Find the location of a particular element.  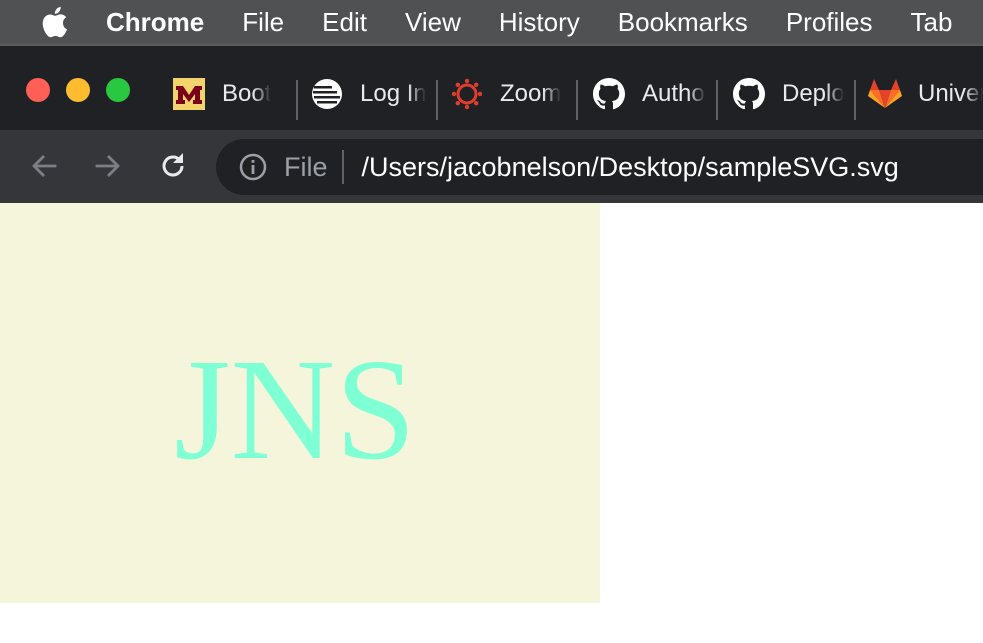

close-window-button is located at coordinates (38, 90).